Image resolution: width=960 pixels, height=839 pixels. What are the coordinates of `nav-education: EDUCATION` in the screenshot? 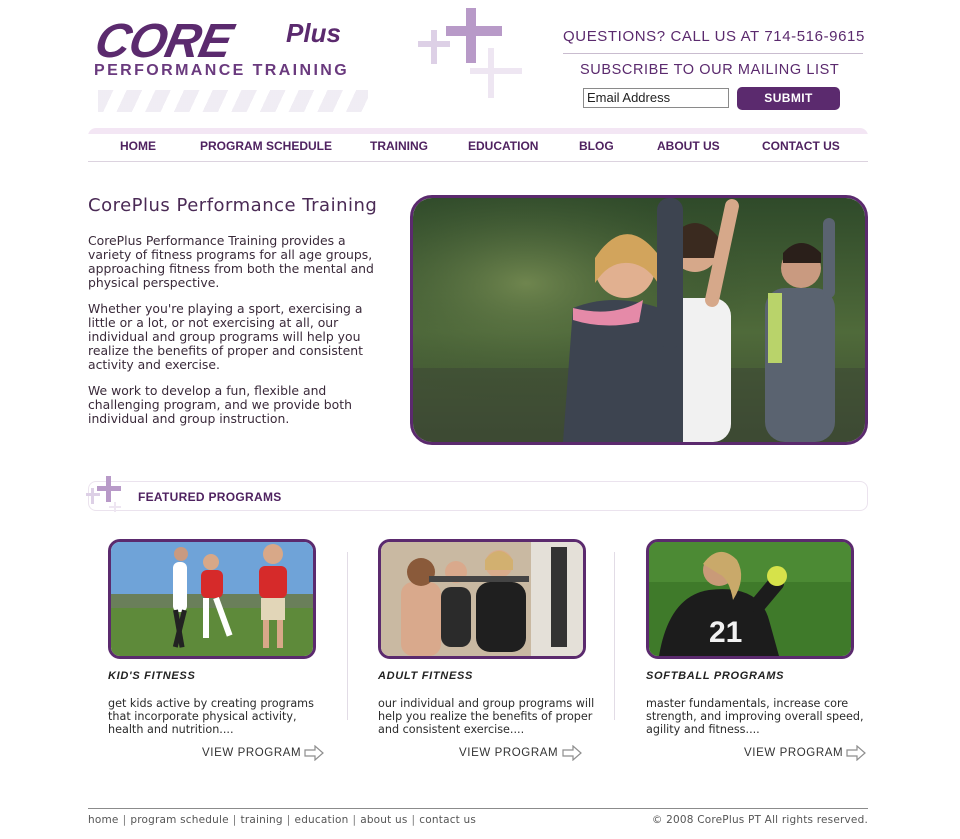 It's located at (503, 146).